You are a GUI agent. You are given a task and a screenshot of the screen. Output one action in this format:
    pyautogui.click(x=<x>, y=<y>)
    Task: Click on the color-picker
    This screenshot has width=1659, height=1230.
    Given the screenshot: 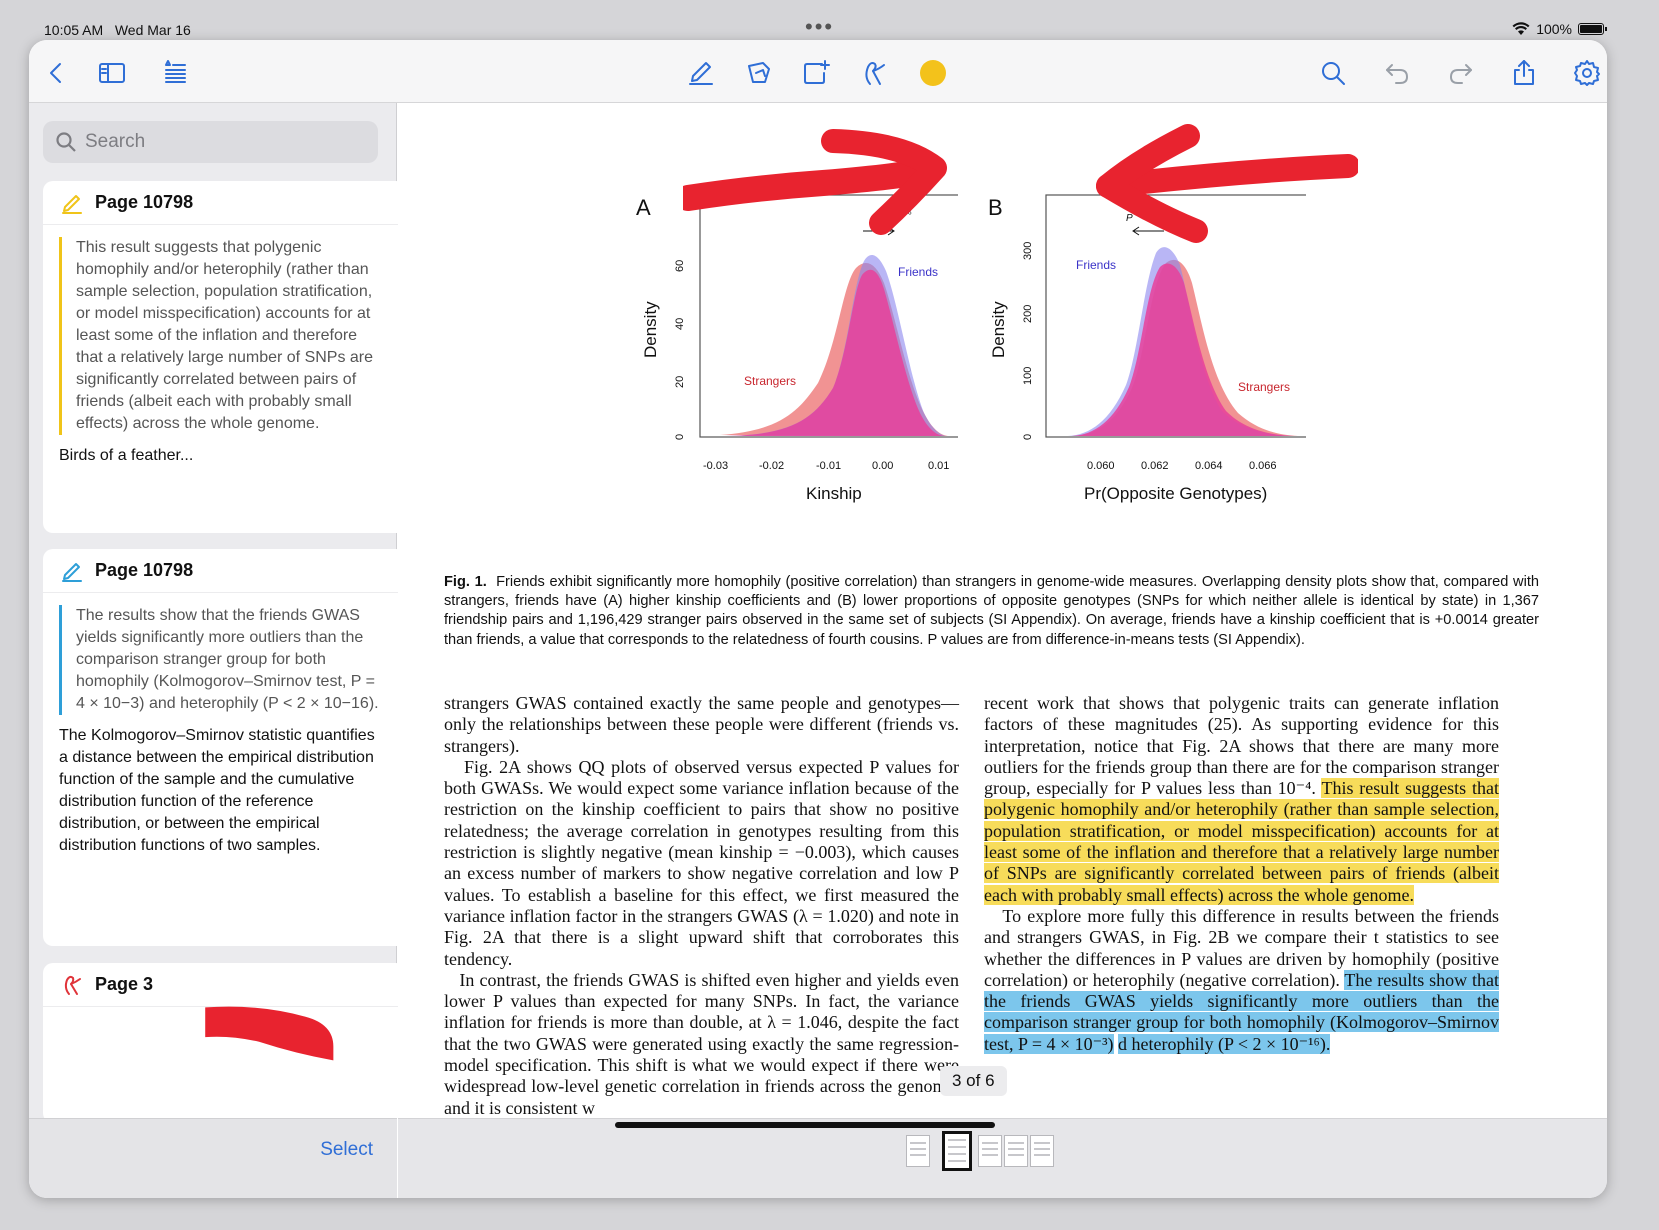 What is the action you would take?
    pyautogui.click(x=933, y=73)
    